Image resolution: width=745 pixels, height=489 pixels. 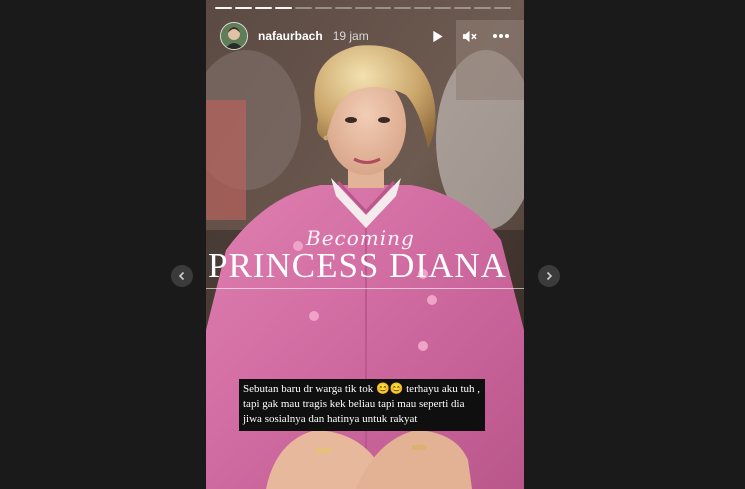 I want to click on headline-divider, so click(x=365, y=288).